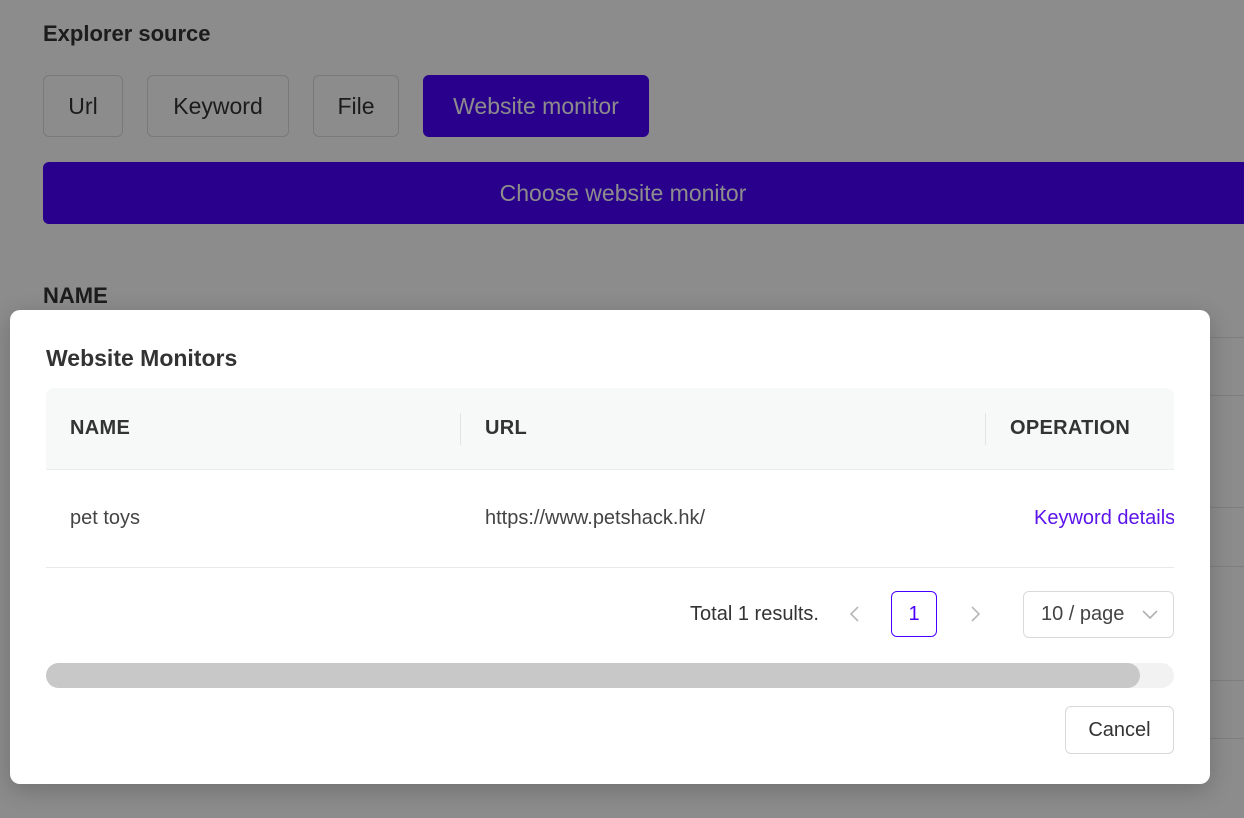 This screenshot has height=818, width=1244. Describe the element at coordinates (142, 358) in the screenshot. I see `modal-title: Website Monitors` at that location.